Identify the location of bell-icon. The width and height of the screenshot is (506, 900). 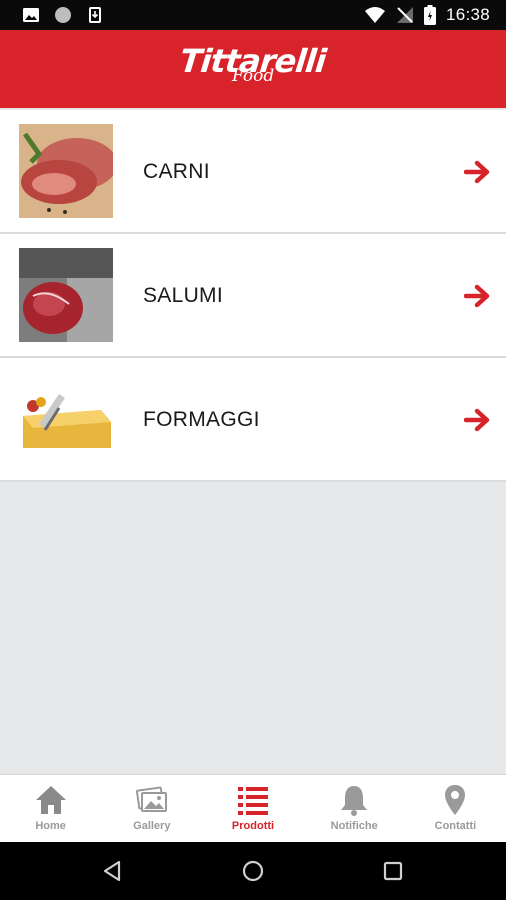
(354, 801).